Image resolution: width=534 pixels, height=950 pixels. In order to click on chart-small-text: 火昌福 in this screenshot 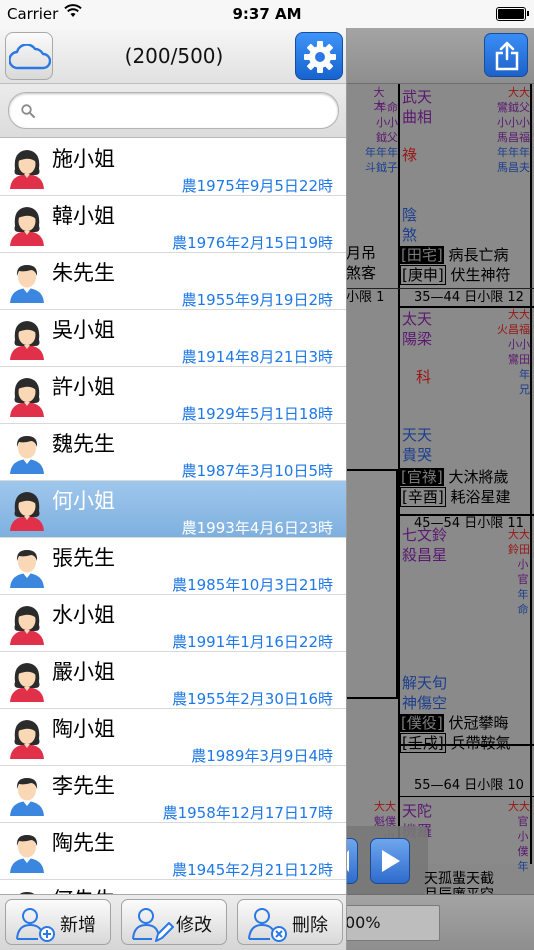, I will do `click(513, 329)`.